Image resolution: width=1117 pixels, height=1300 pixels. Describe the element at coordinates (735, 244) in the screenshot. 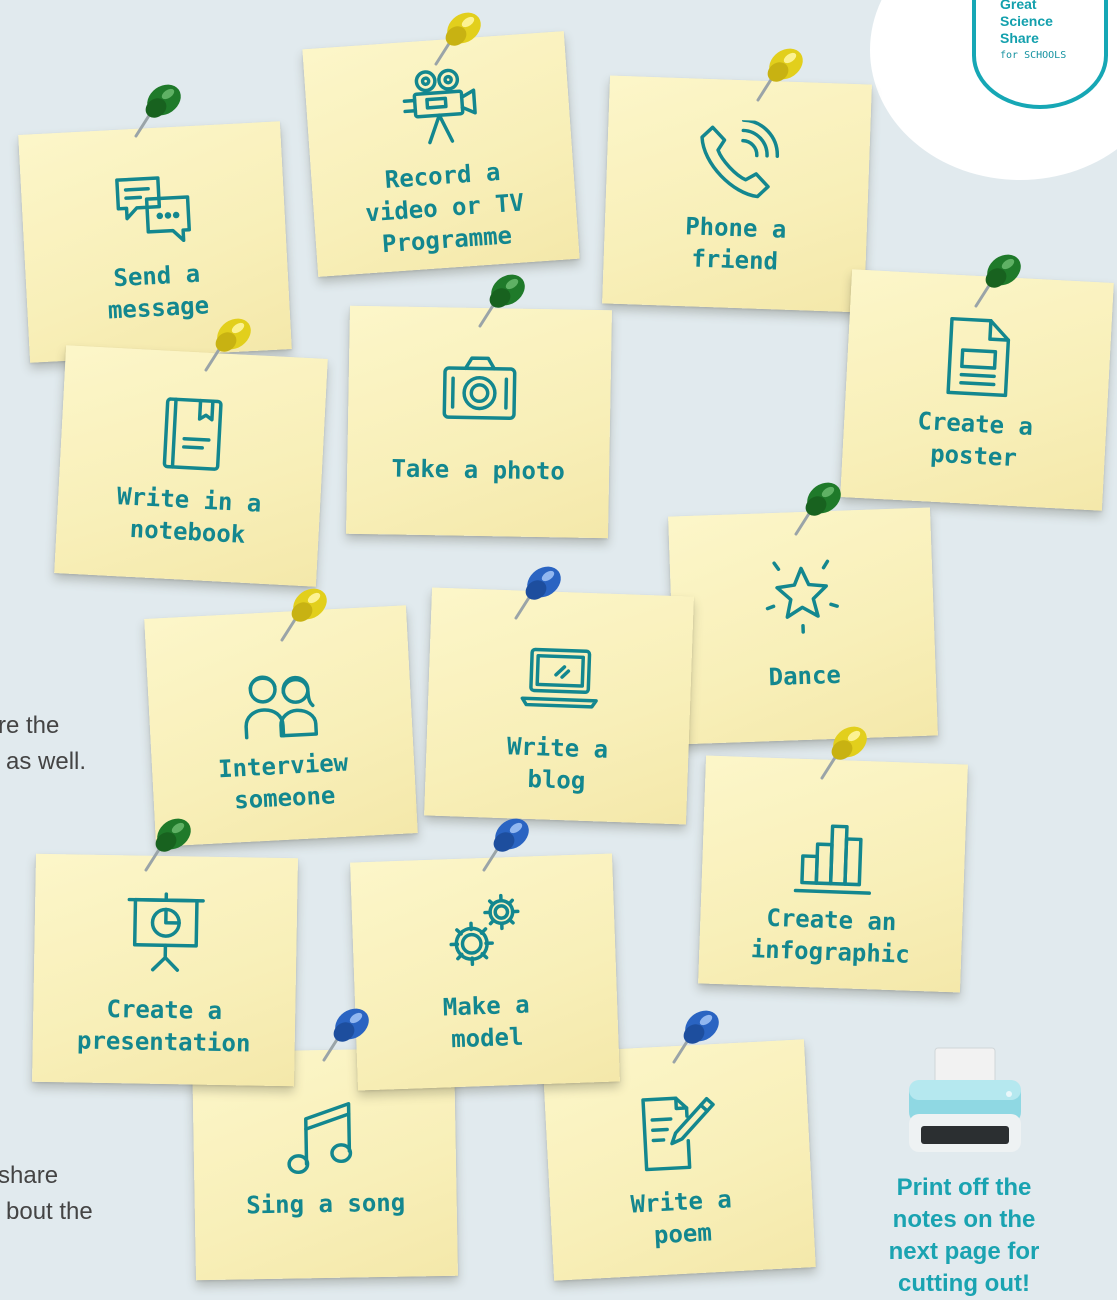

I see `note-label: Phone a friend` at that location.